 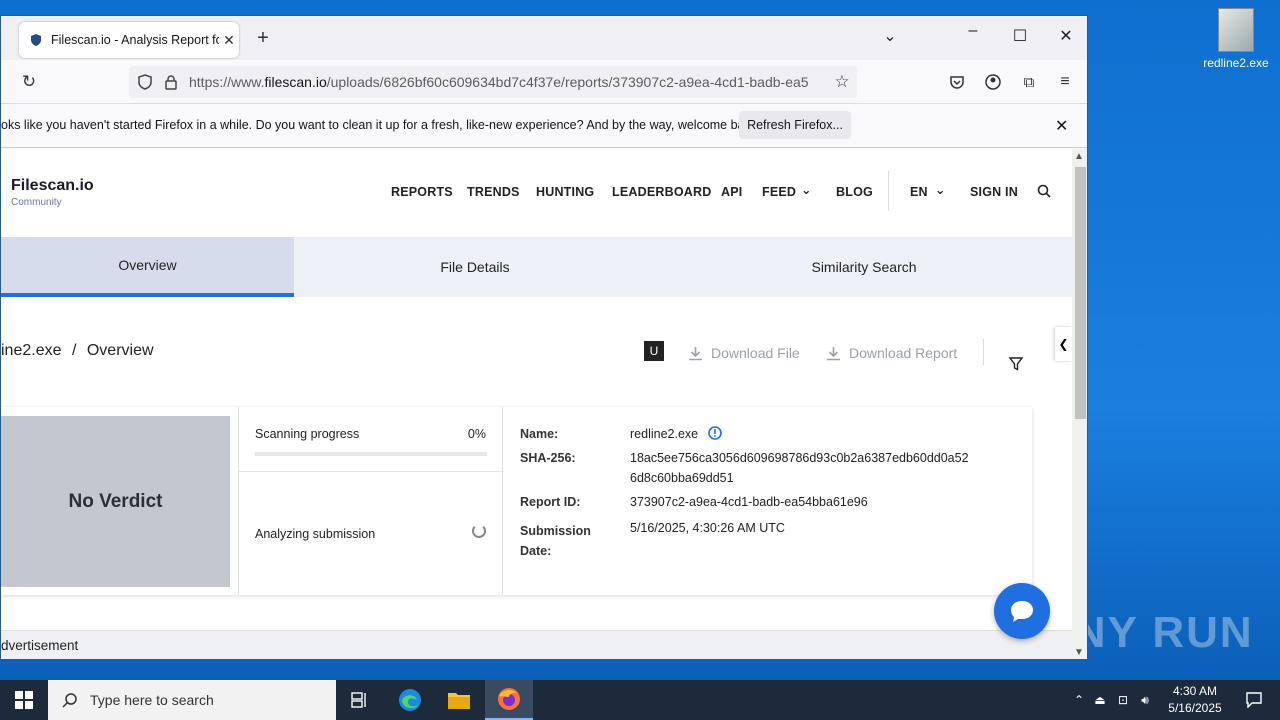 What do you see at coordinates (973, 31) in the screenshot?
I see `minimize-button: –` at bounding box center [973, 31].